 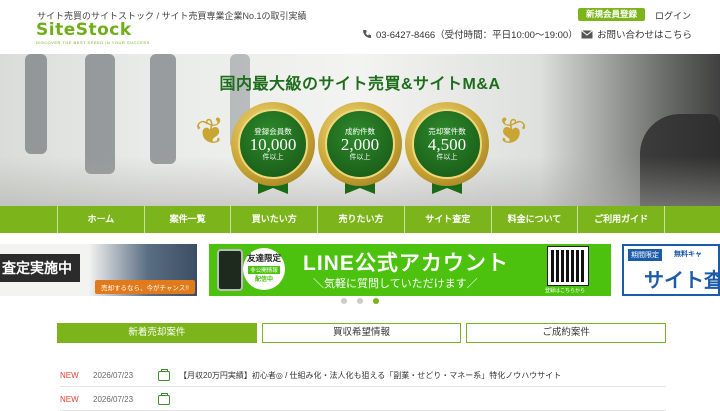 I want to click on badge-title: 友達限定, so click(x=263, y=258).